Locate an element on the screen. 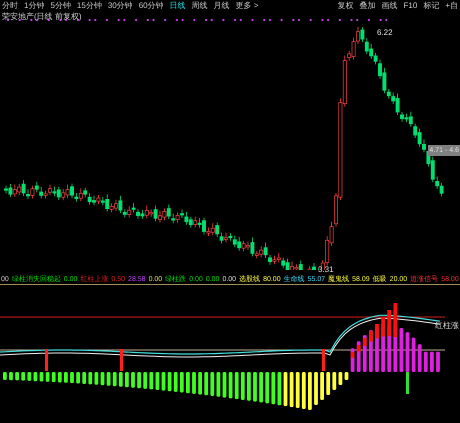  low-price-label: 3.31 is located at coordinates (326, 270).